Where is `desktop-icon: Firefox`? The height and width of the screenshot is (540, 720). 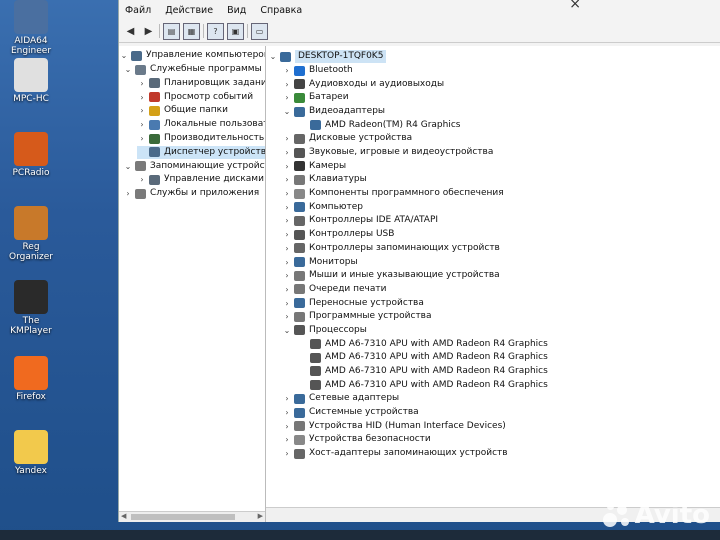 desktop-icon: Firefox is located at coordinates (31, 379).